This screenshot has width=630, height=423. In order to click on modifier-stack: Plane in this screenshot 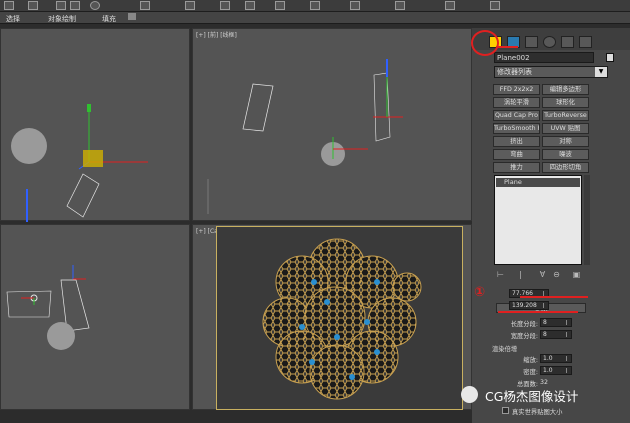, I will do `click(538, 220)`.